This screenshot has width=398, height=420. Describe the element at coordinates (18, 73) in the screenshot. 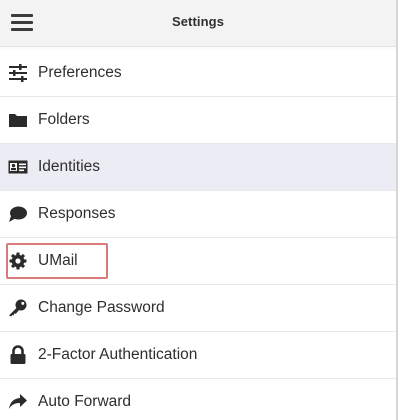

I see `sliders-icon` at that location.